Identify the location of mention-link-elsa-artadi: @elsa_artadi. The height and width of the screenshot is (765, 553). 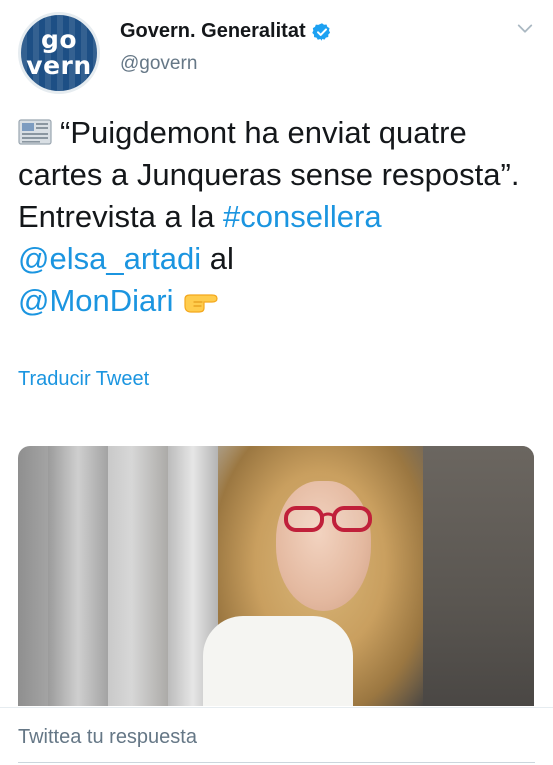
(109, 258).